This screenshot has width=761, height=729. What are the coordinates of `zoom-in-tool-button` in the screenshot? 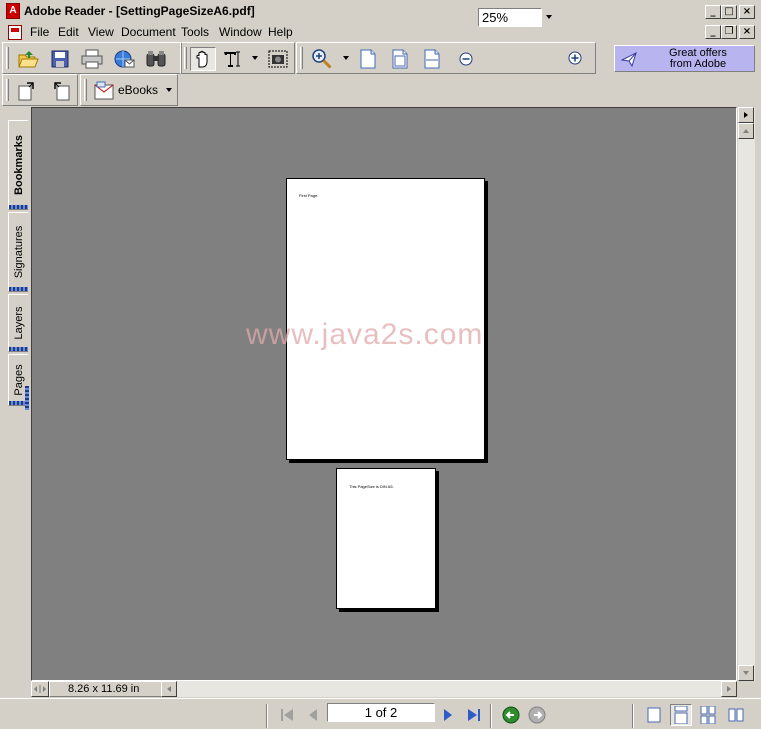 It's located at (322, 59).